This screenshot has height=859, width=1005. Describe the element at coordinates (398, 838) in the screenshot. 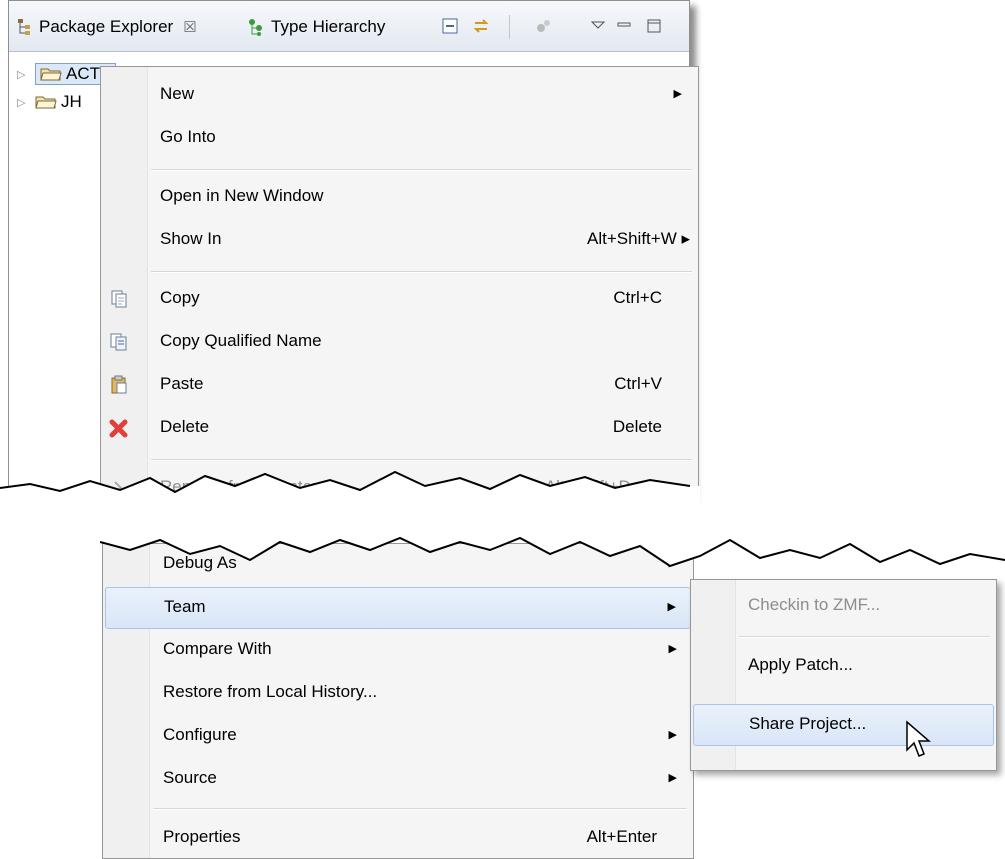

I see `menu-item-properties: Properties Alt+Enter` at that location.